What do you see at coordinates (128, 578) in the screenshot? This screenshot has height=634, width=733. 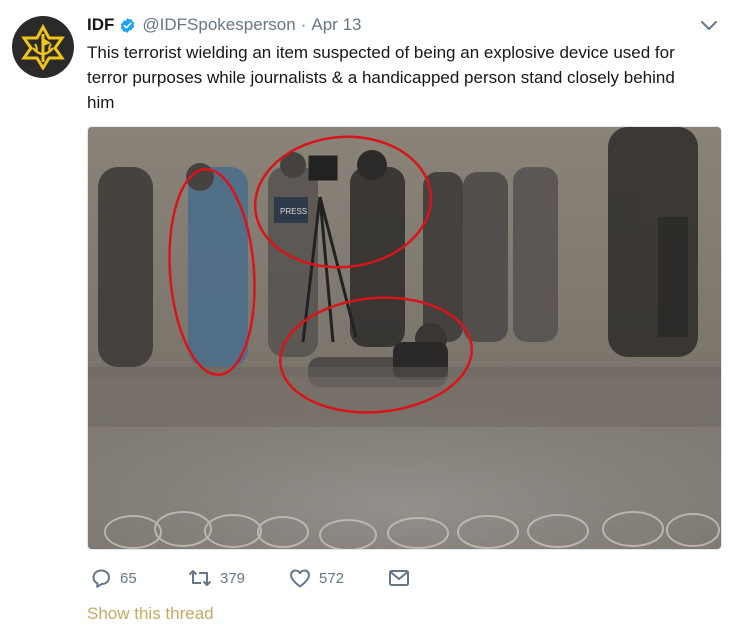 I see `reply-count: 65` at bounding box center [128, 578].